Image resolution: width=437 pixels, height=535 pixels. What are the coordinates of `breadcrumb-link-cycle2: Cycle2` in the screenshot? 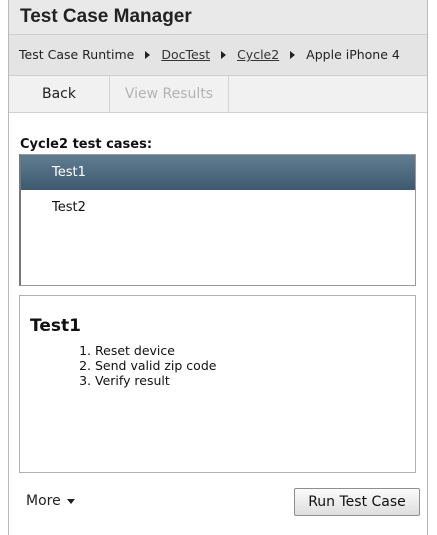 It's located at (258, 54).